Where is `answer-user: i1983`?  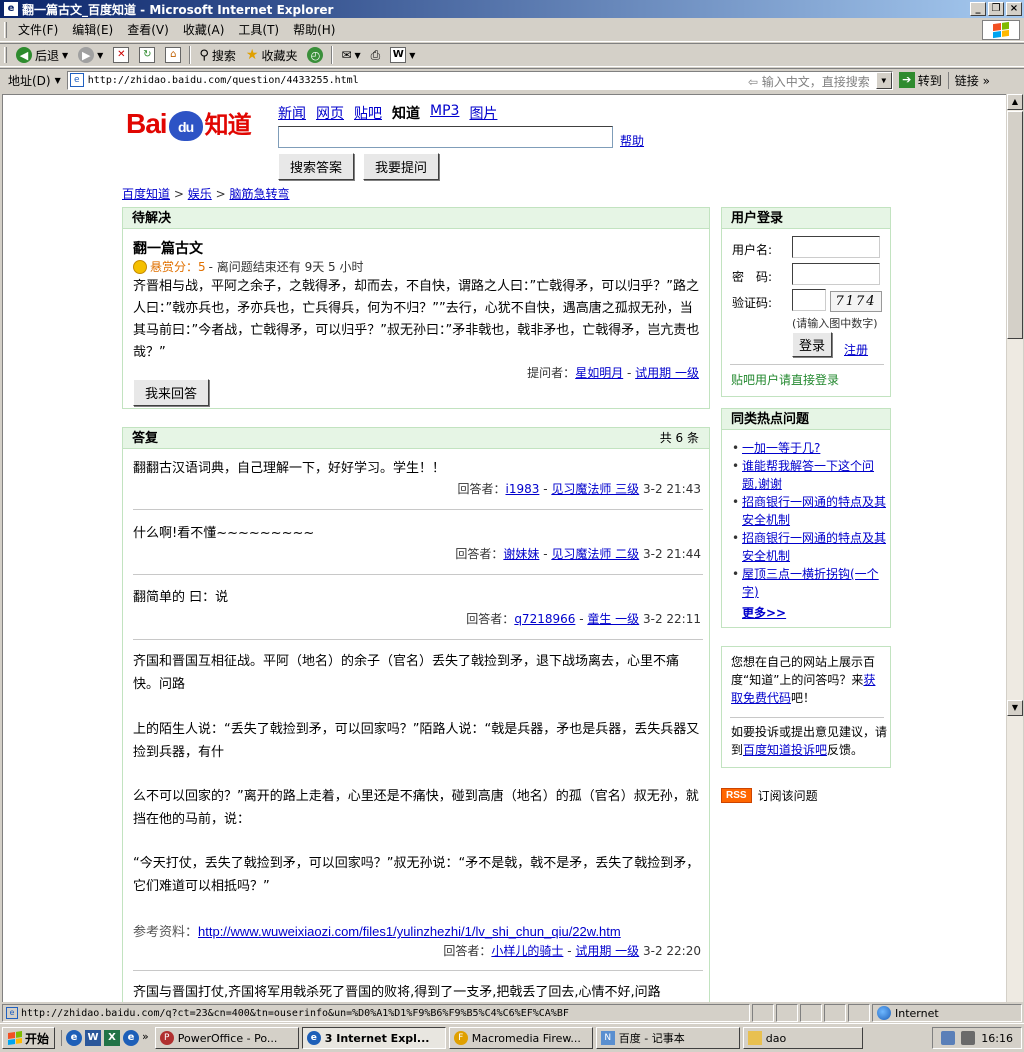 answer-user: i1983 is located at coordinates (523, 489).